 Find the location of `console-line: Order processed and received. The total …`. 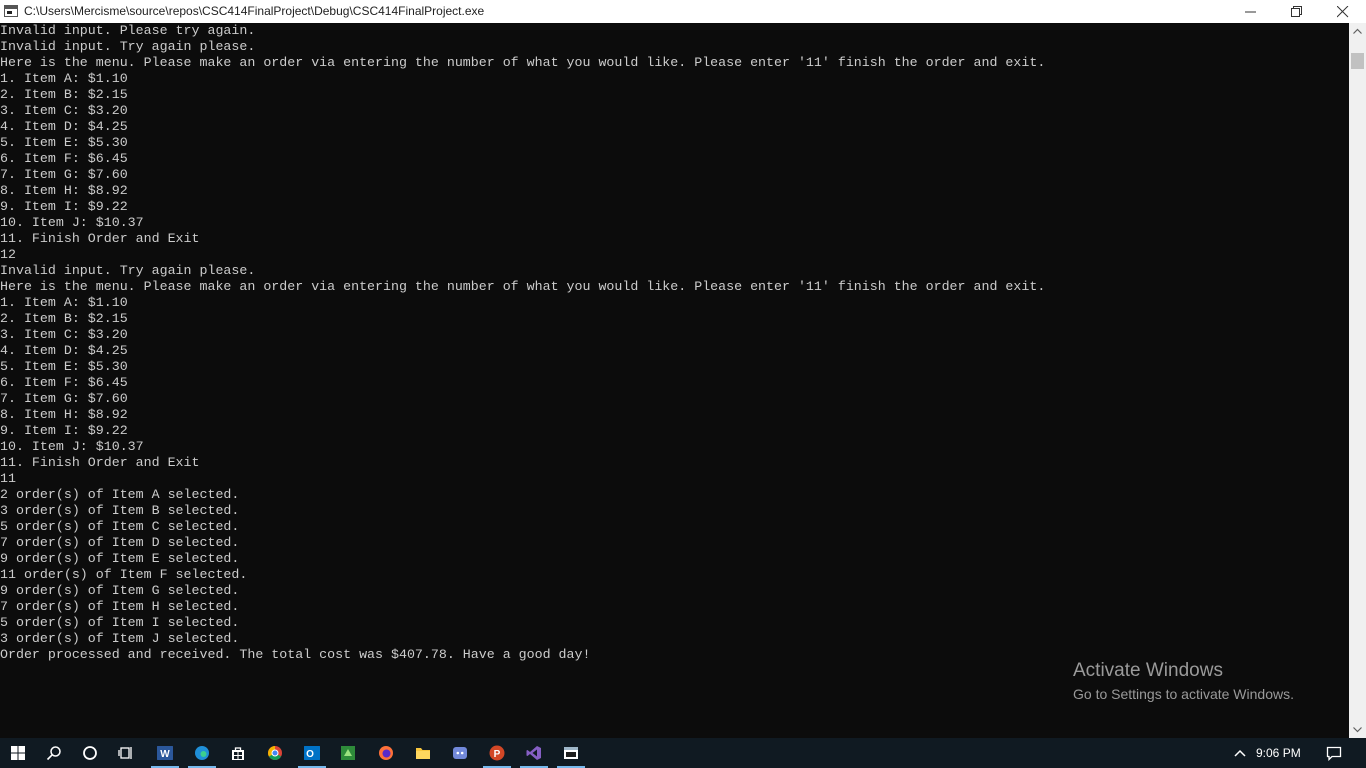

console-line: Order processed and received. The total … is located at coordinates (295, 654).